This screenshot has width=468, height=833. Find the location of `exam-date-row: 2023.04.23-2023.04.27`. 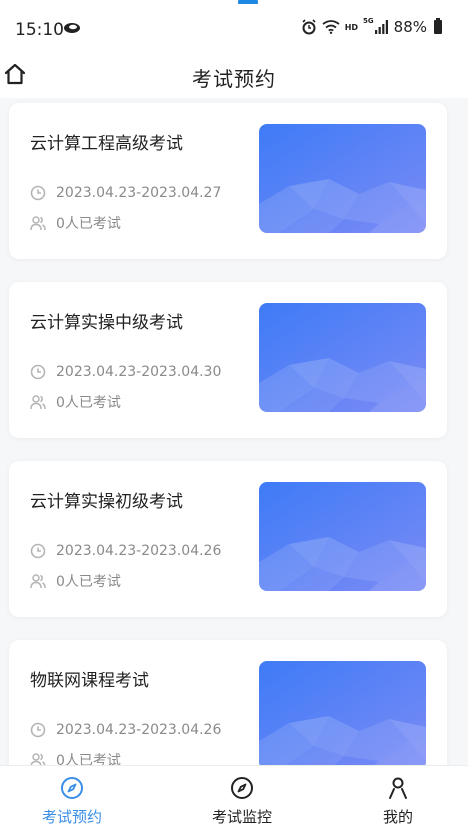

exam-date-row: 2023.04.23-2023.04.27 is located at coordinates (125, 193).